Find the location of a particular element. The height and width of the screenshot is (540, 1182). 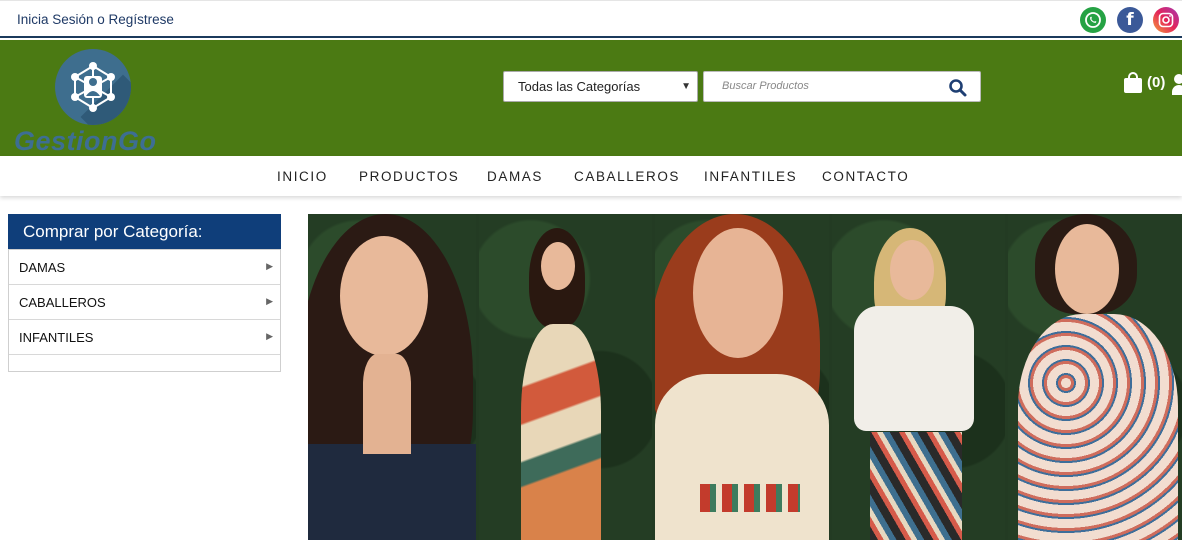

sidebar-item-label: DAMAS is located at coordinates (42, 267).